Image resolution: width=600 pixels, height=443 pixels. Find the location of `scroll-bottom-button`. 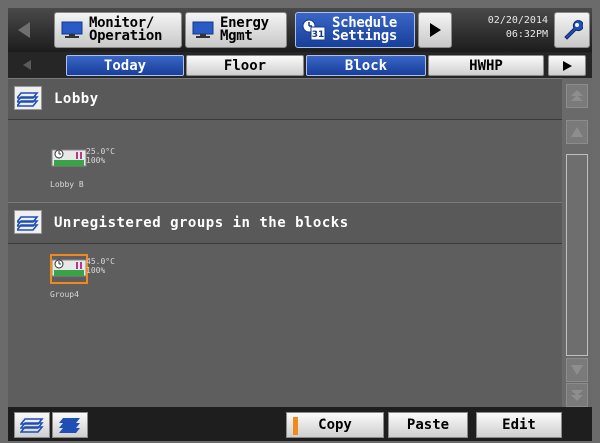

scroll-bottom-button is located at coordinates (577, 395).